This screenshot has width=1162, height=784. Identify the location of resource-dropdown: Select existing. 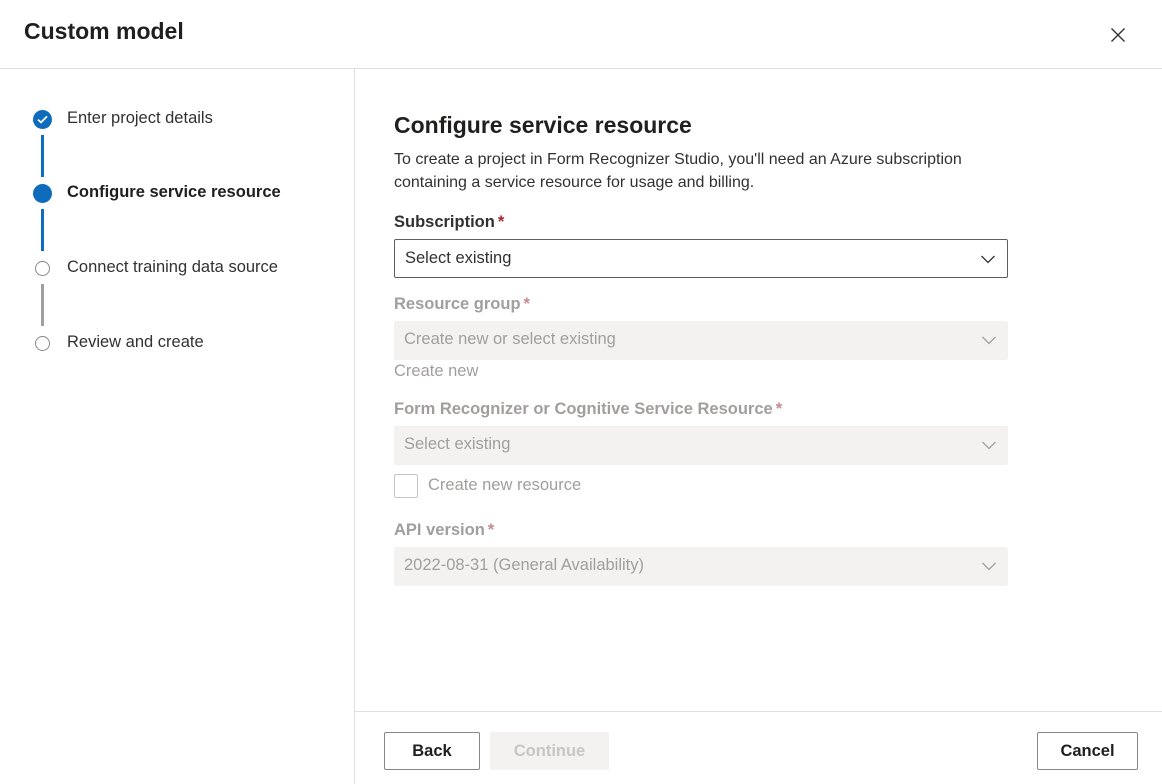
(701, 445).